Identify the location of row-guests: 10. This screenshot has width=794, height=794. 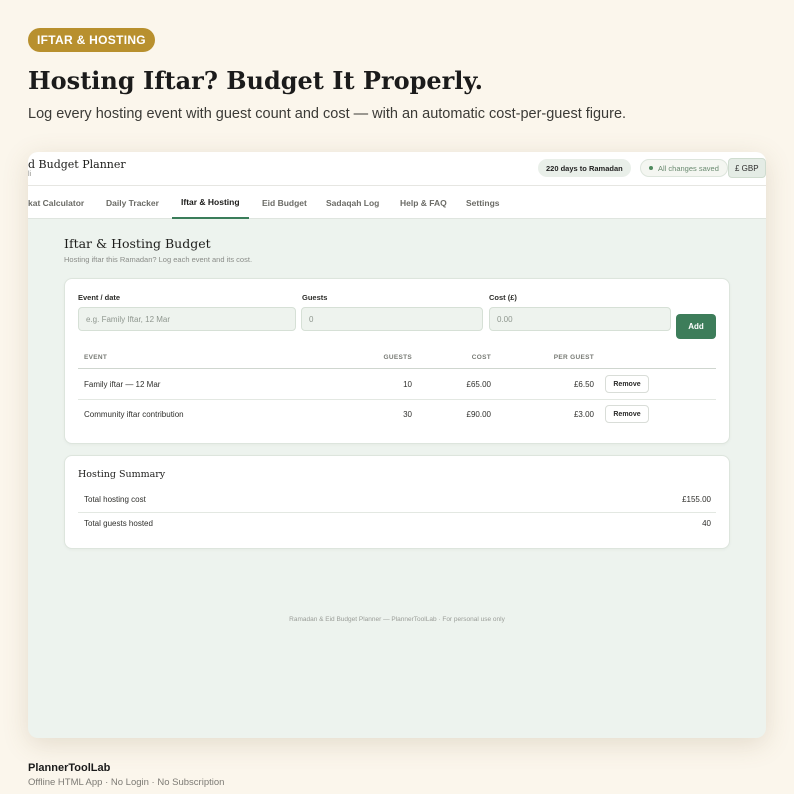
(407, 384).